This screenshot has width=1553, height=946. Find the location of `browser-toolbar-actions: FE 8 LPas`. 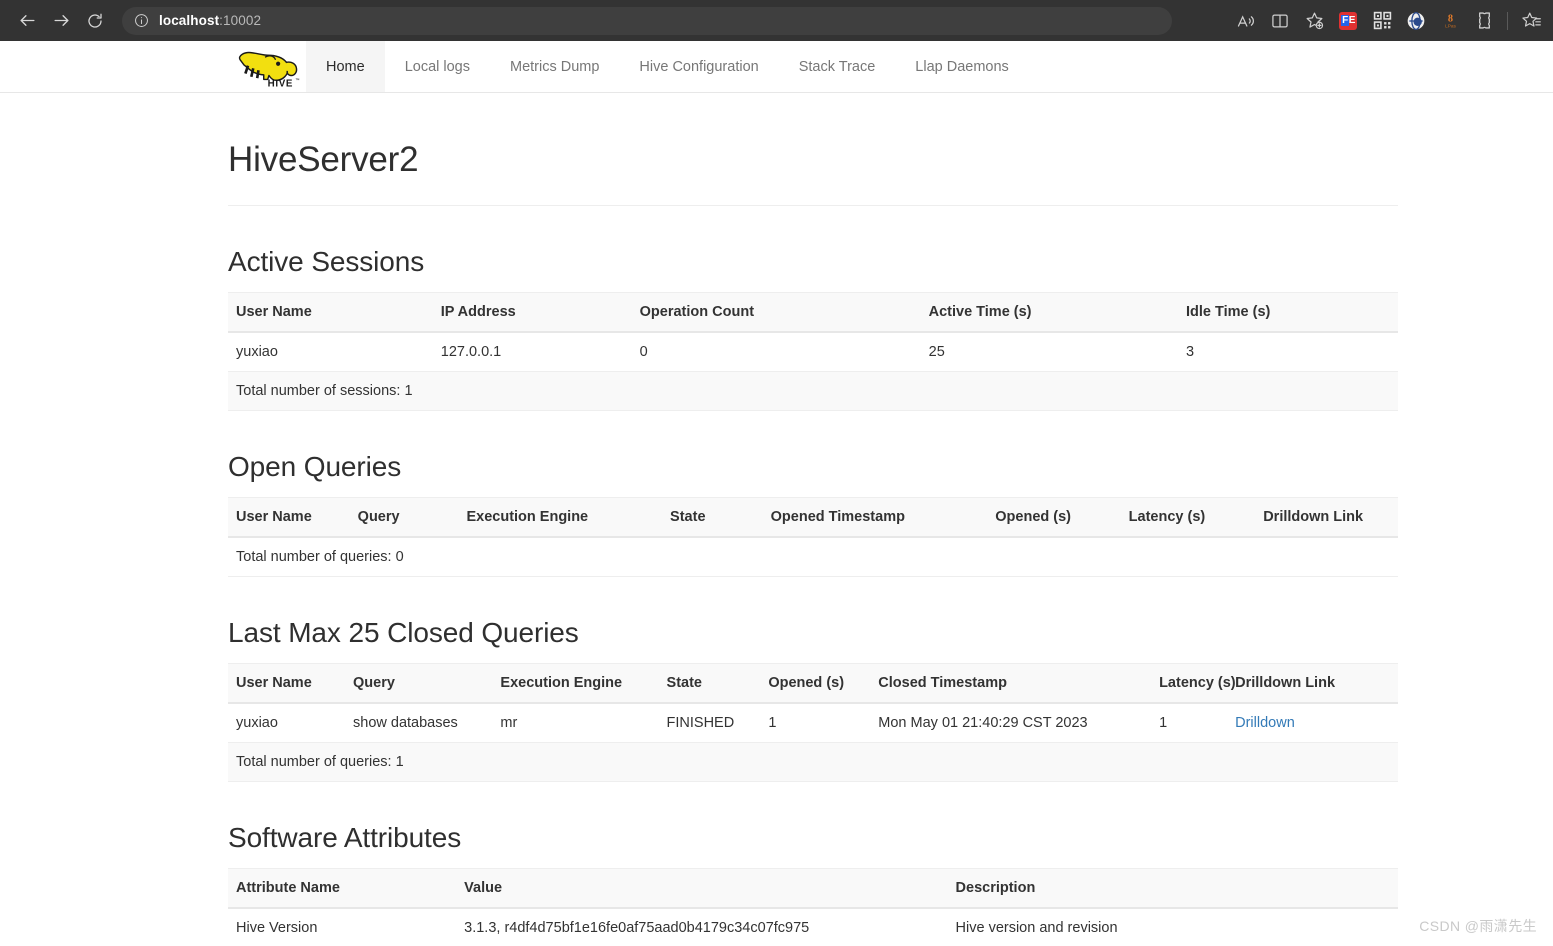

browser-toolbar-actions: FE 8 LPas is located at coordinates (1388, 20).